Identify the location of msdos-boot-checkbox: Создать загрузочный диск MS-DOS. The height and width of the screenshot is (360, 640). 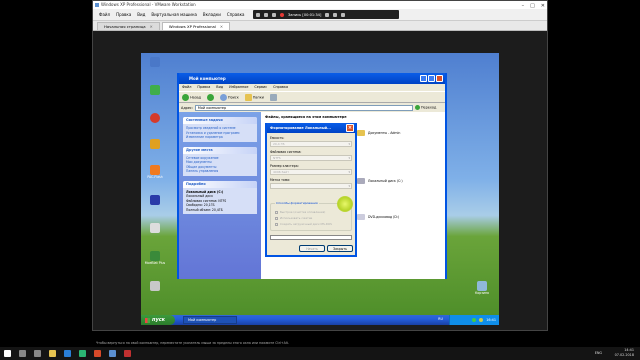
(303, 224).